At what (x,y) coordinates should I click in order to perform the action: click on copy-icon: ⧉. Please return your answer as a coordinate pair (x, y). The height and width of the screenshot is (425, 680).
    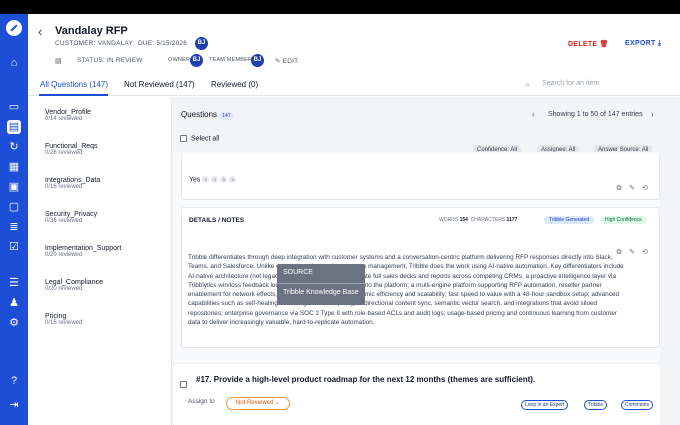
    Looking at the image, I should click on (619, 189).